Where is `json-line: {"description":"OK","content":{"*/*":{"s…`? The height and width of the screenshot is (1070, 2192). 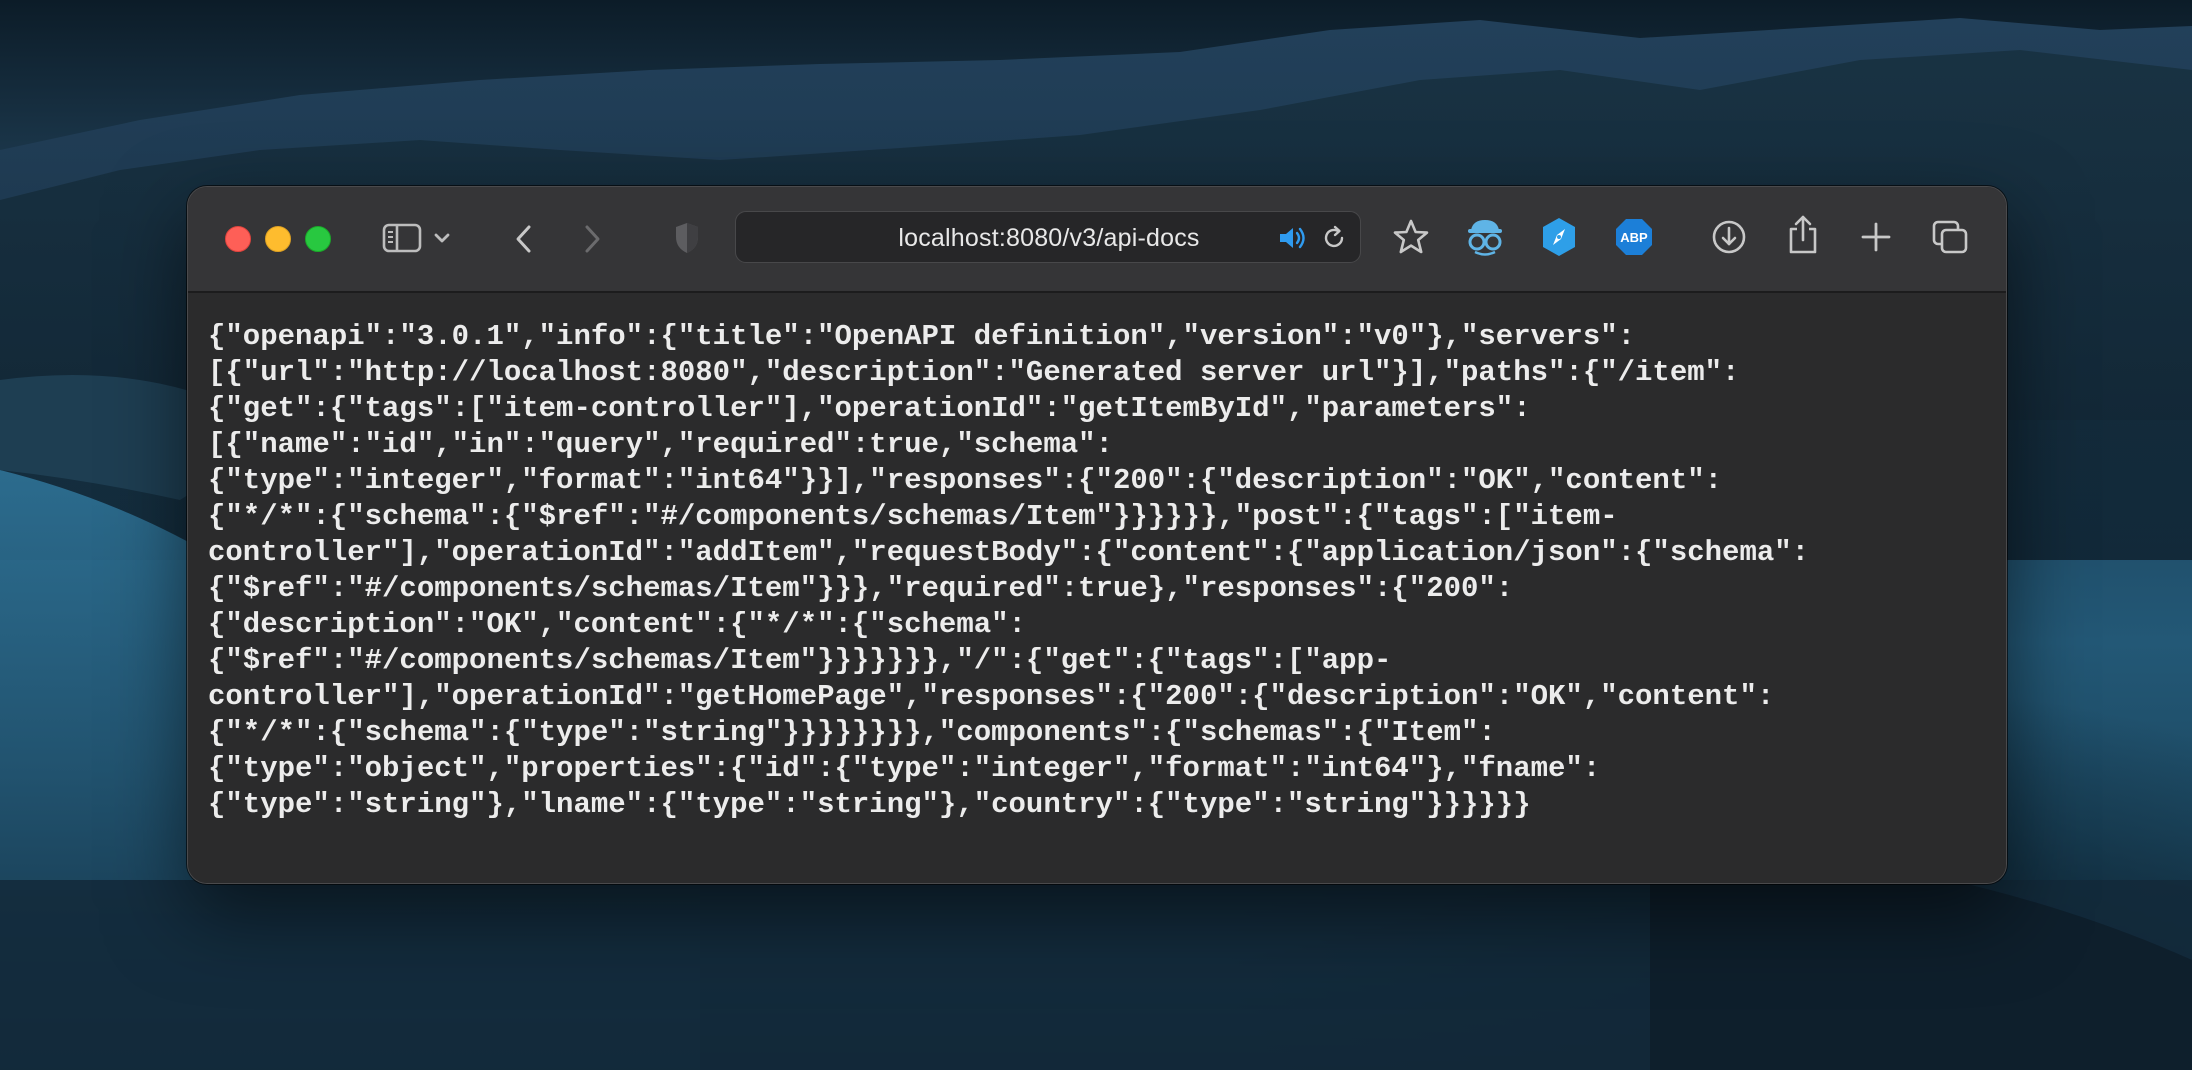
json-line: {"description":"OK","content":{"*/*":{"s… is located at coordinates (617, 624).